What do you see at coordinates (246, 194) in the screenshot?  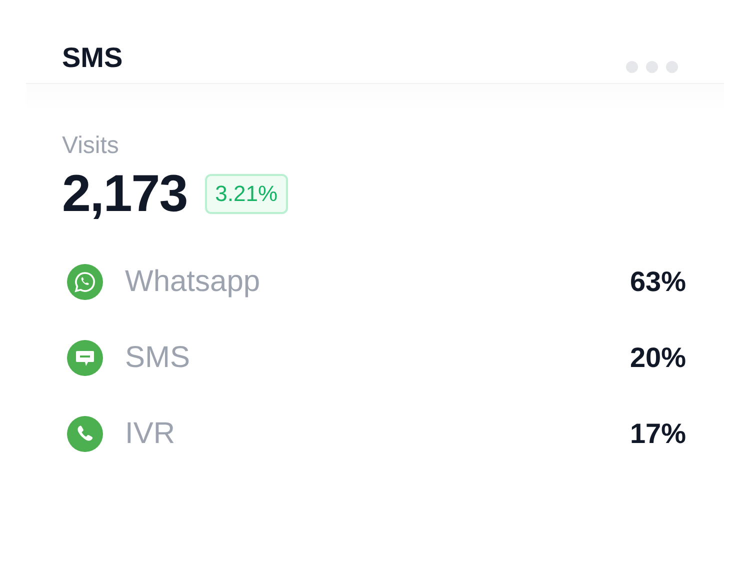 I see `change-badge: 3.21%` at bounding box center [246, 194].